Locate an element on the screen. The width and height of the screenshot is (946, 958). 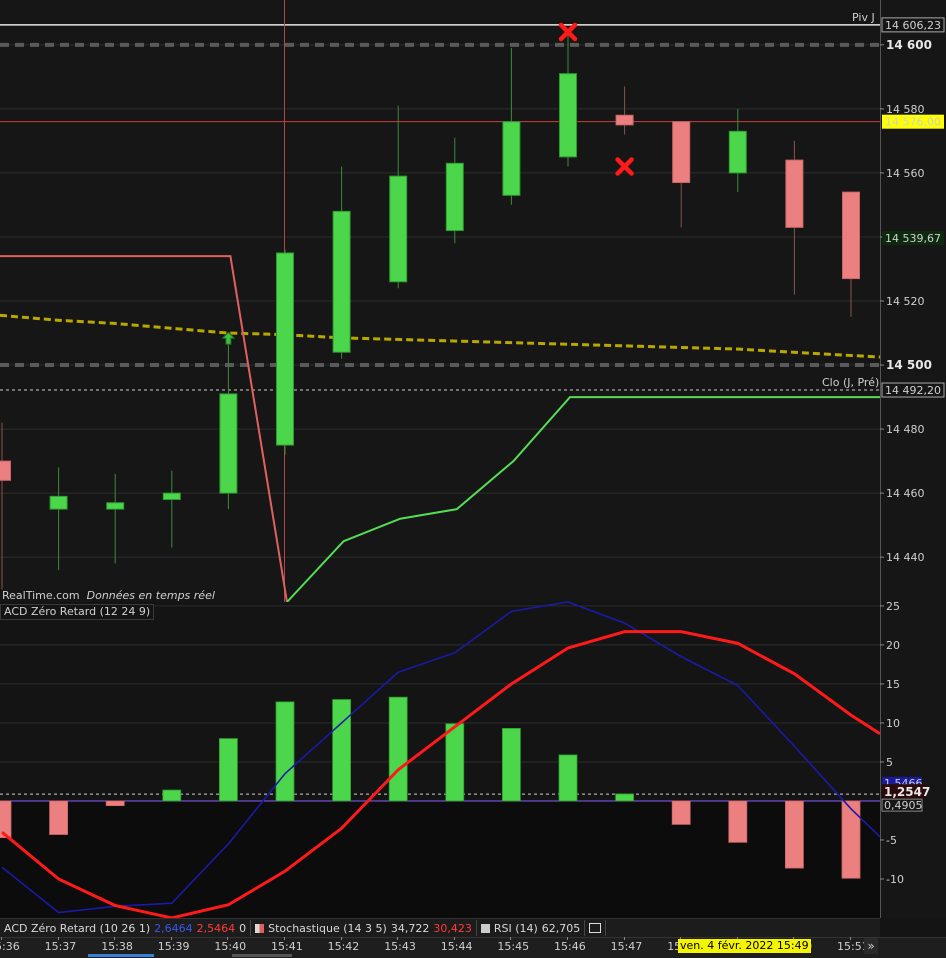
indicator-stochastic: Stochastique (14 3 5) 34,722 30,423 is located at coordinates (364, 928).